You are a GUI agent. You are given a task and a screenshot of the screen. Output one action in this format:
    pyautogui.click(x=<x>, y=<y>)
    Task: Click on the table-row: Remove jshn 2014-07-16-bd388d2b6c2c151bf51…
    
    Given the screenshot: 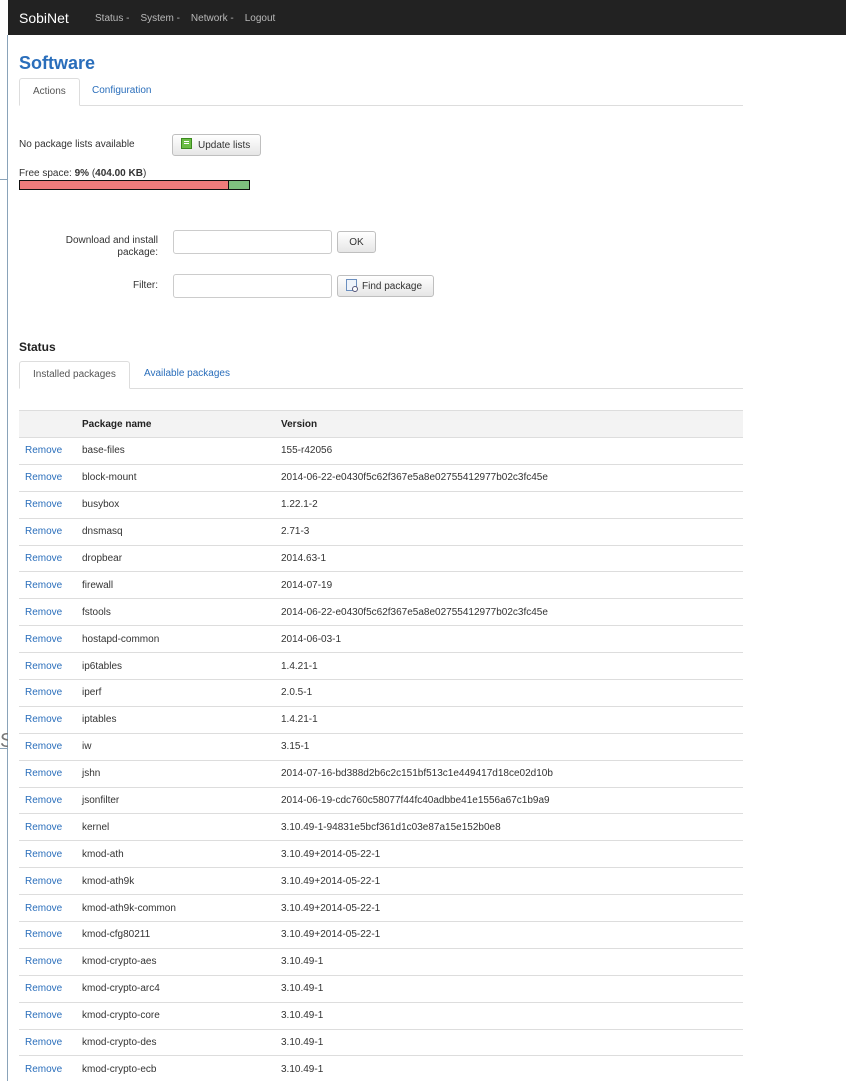 What is the action you would take?
    pyautogui.click(x=381, y=773)
    